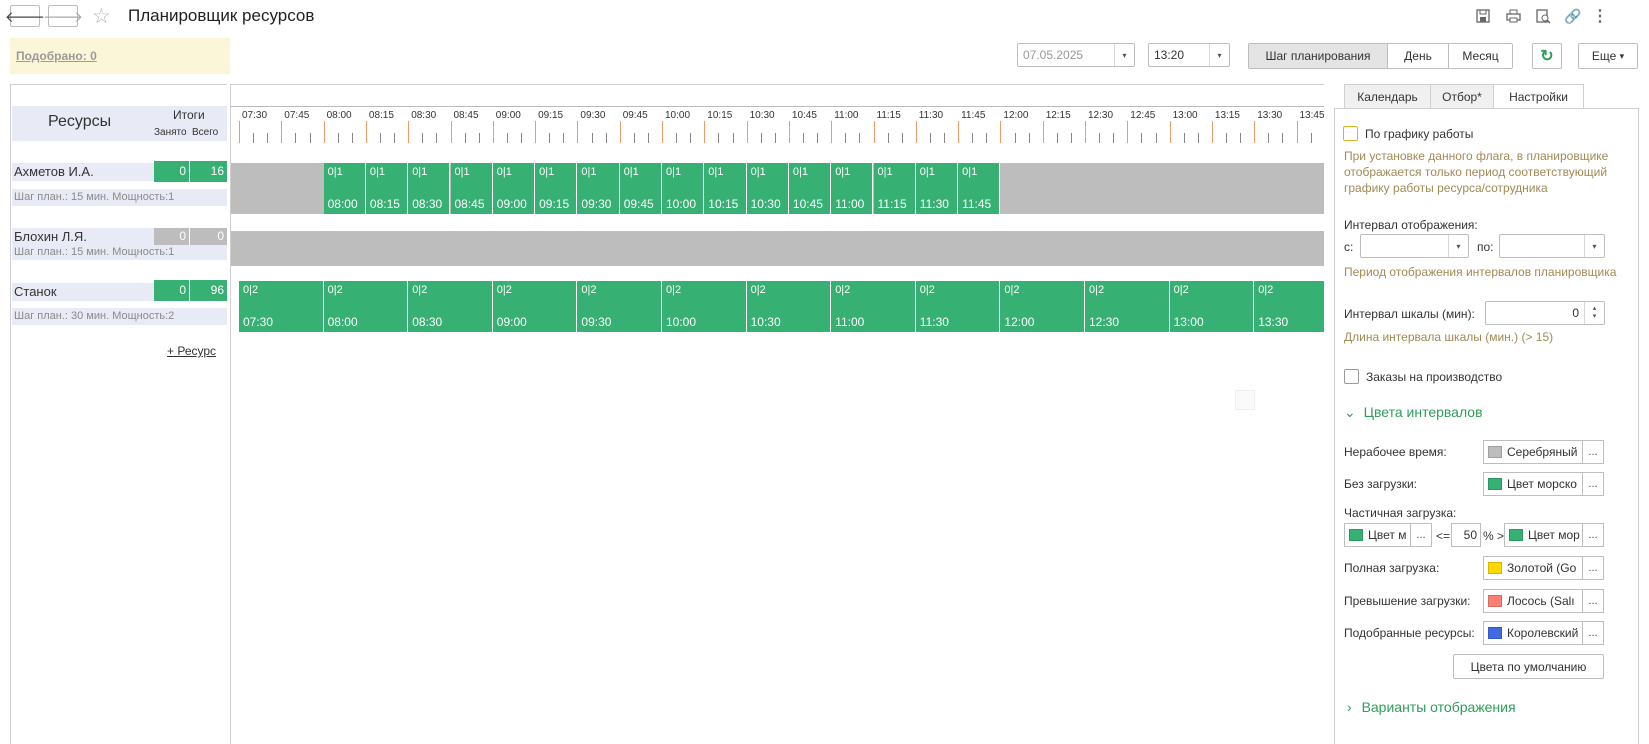  What do you see at coordinates (873, 306) in the screenshot?
I see `interval-cell: 0|2 11:00` at bounding box center [873, 306].